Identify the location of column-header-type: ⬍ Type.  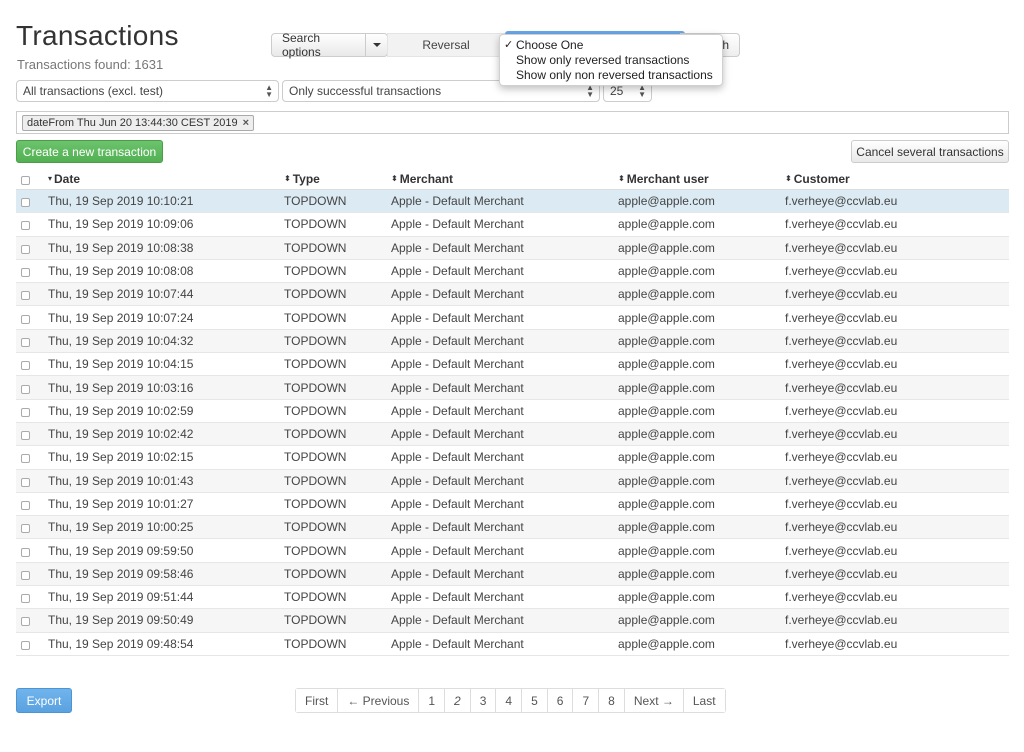
(302, 178).